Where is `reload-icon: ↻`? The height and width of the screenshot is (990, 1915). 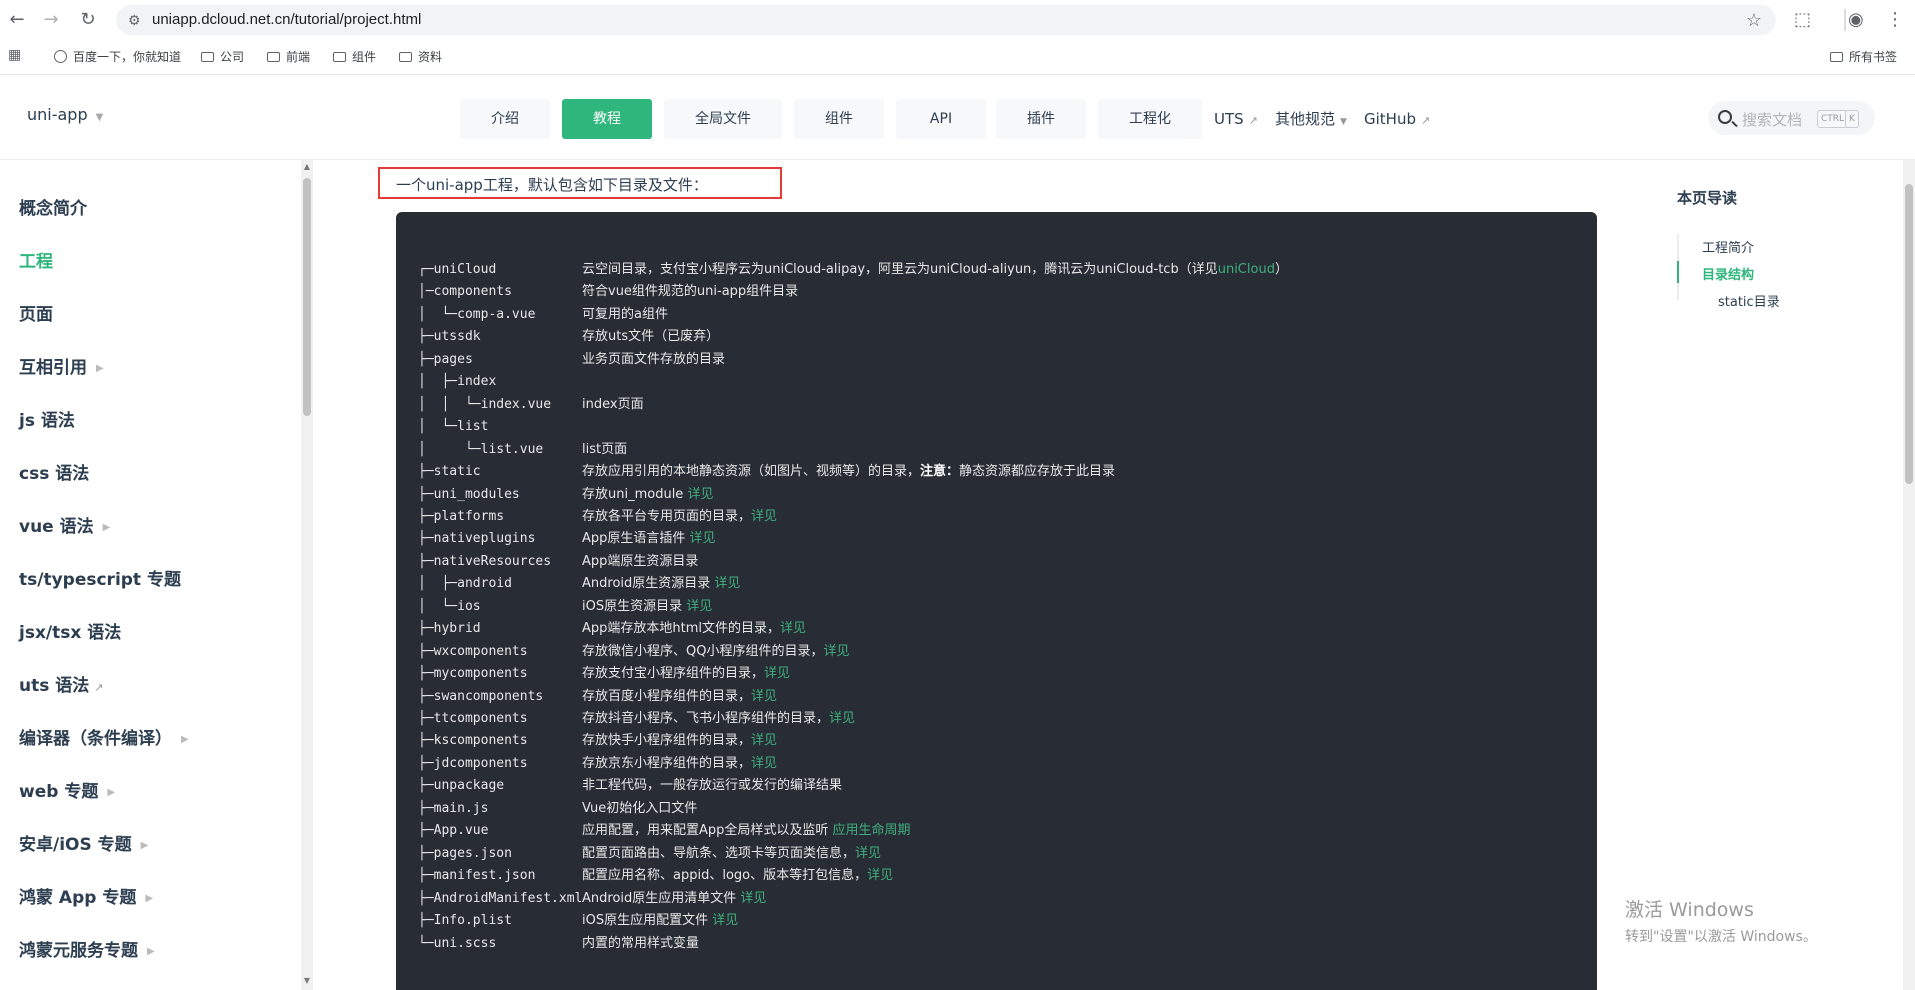 reload-icon: ↻ is located at coordinates (88, 20).